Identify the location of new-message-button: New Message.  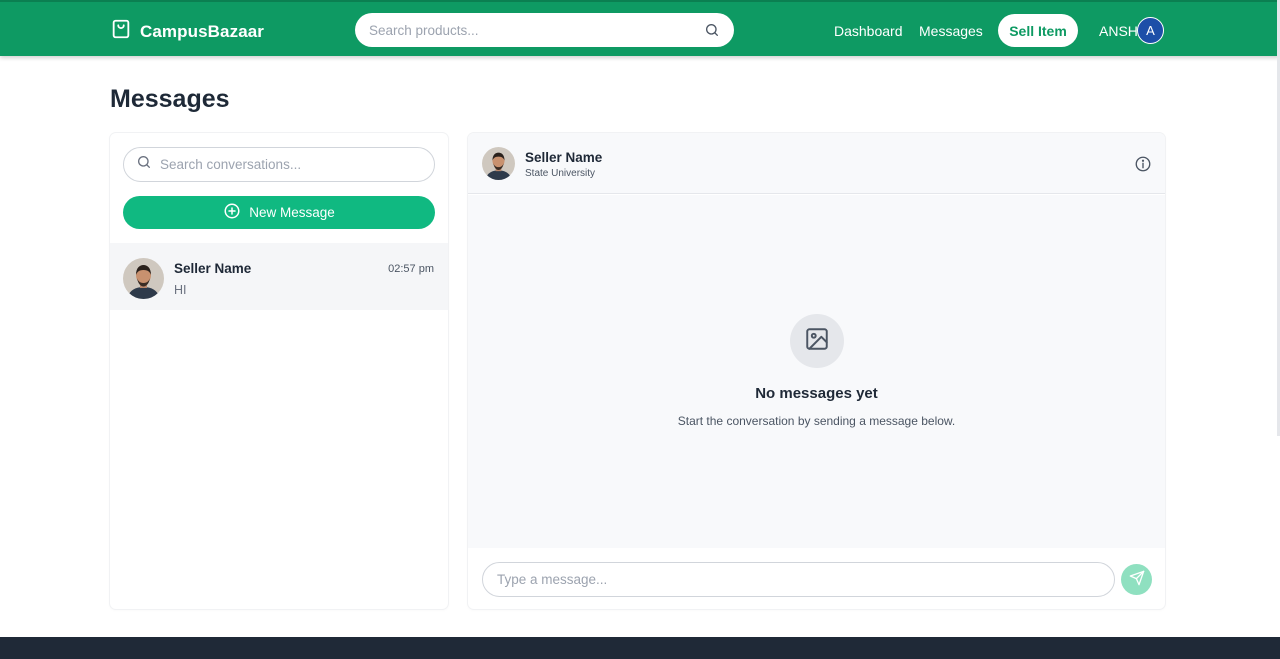
(279, 212).